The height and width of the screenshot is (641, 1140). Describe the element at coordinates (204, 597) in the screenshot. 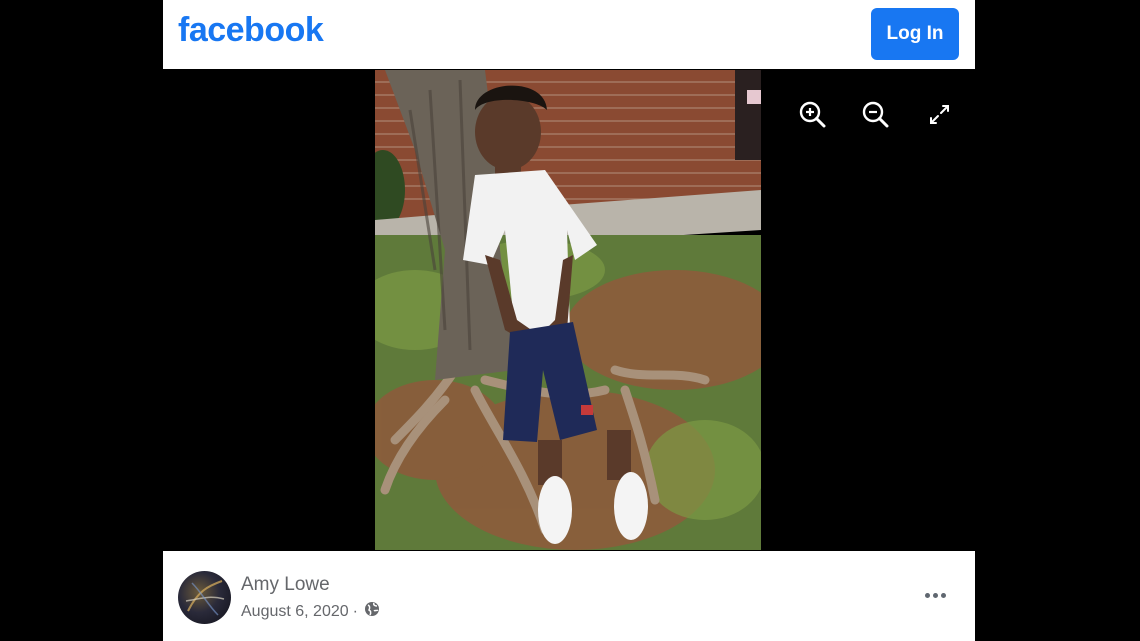

I see `author-avatar` at that location.